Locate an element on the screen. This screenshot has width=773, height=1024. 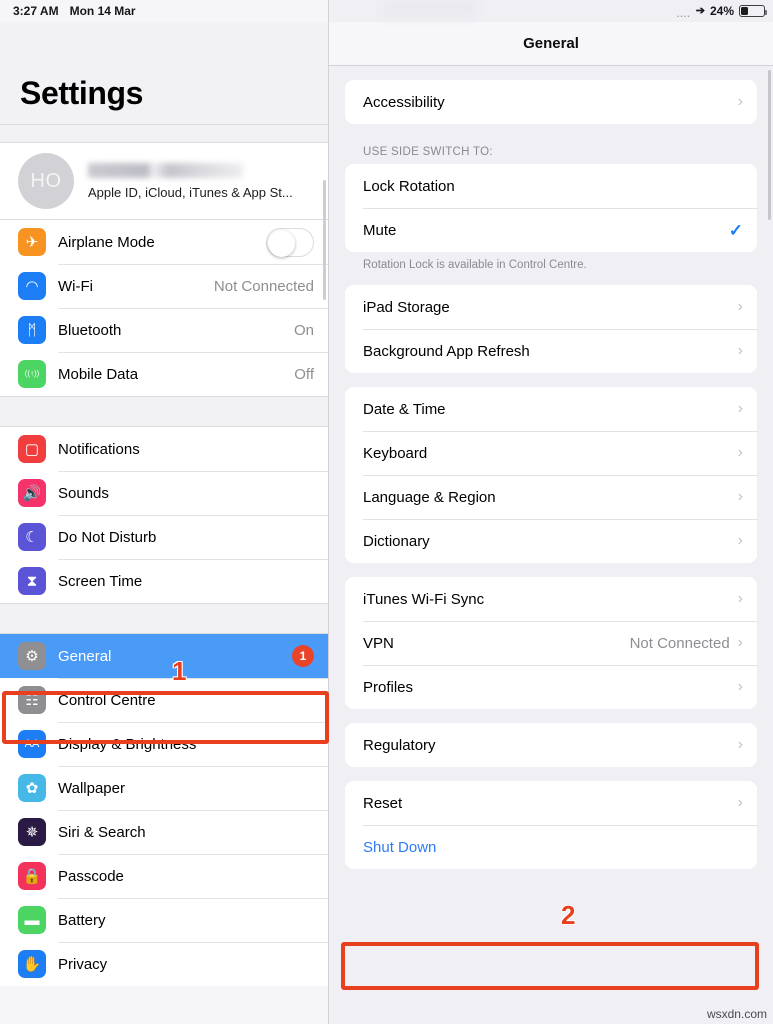
status-badge: 1 is located at coordinates (303, 656).